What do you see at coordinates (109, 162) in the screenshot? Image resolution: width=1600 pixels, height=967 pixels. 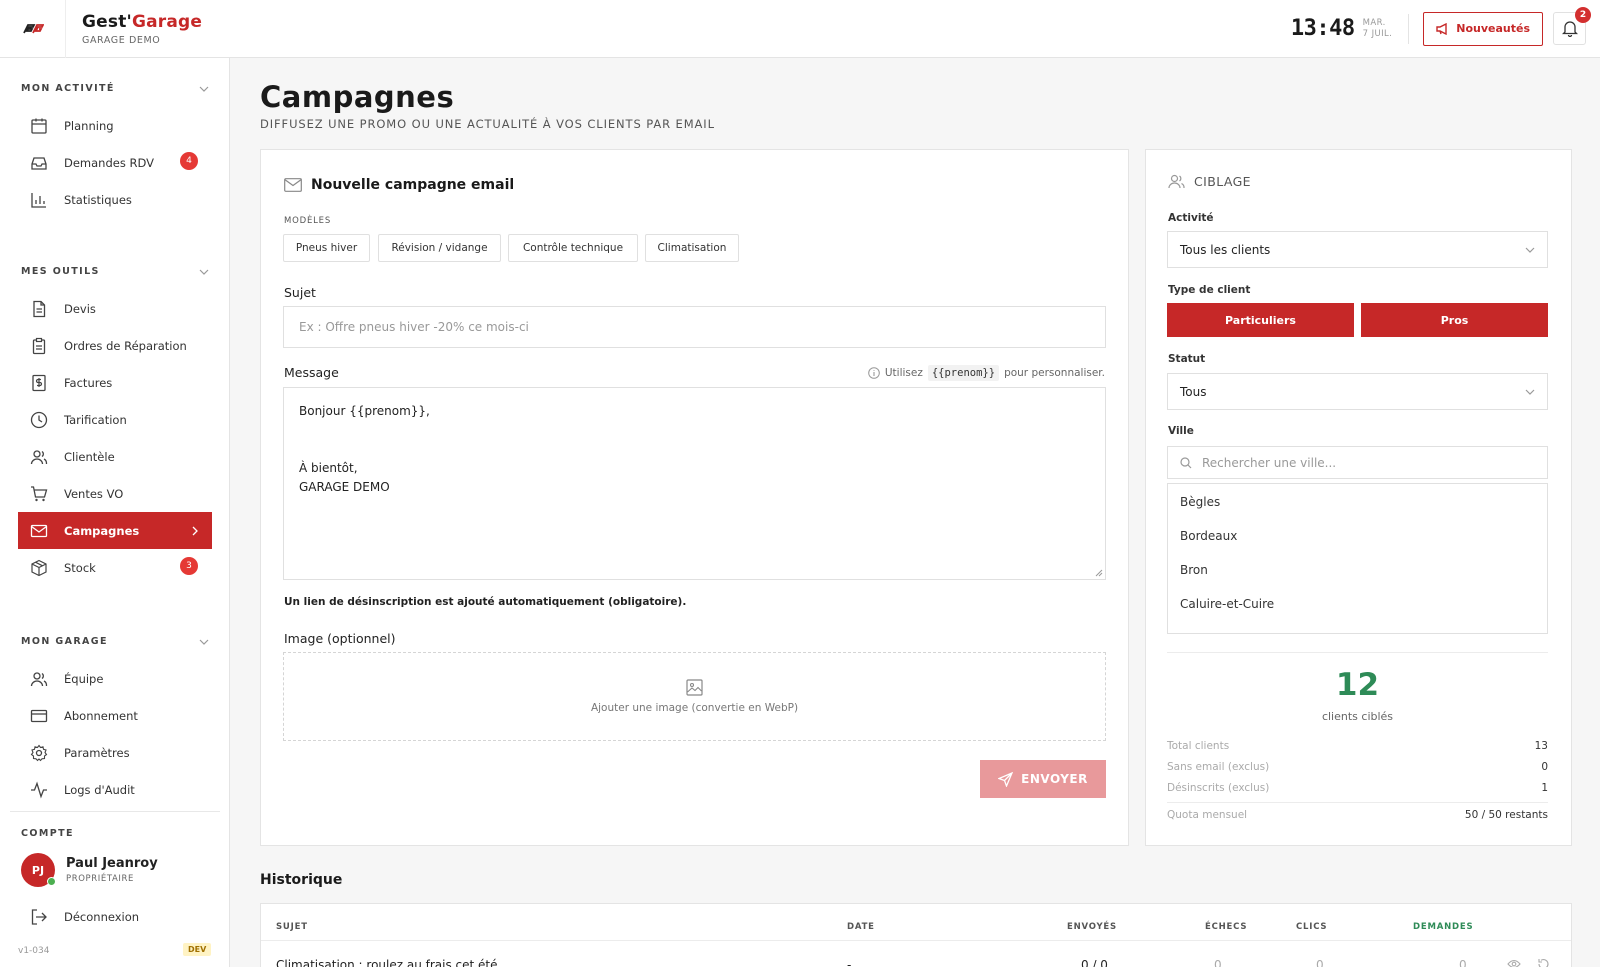 I see `sidebar-item-label: Demandes RDV` at bounding box center [109, 162].